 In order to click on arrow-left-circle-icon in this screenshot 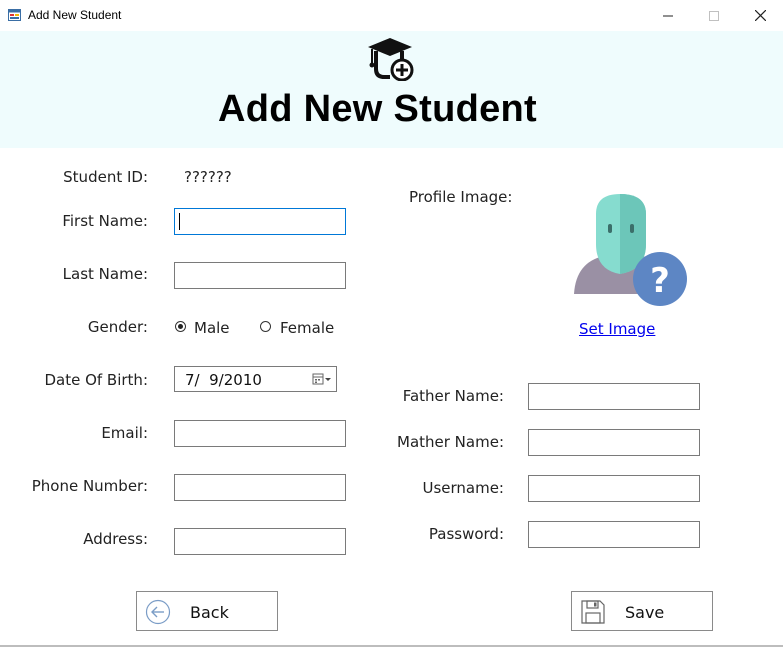, I will do `click(158, 612)`.